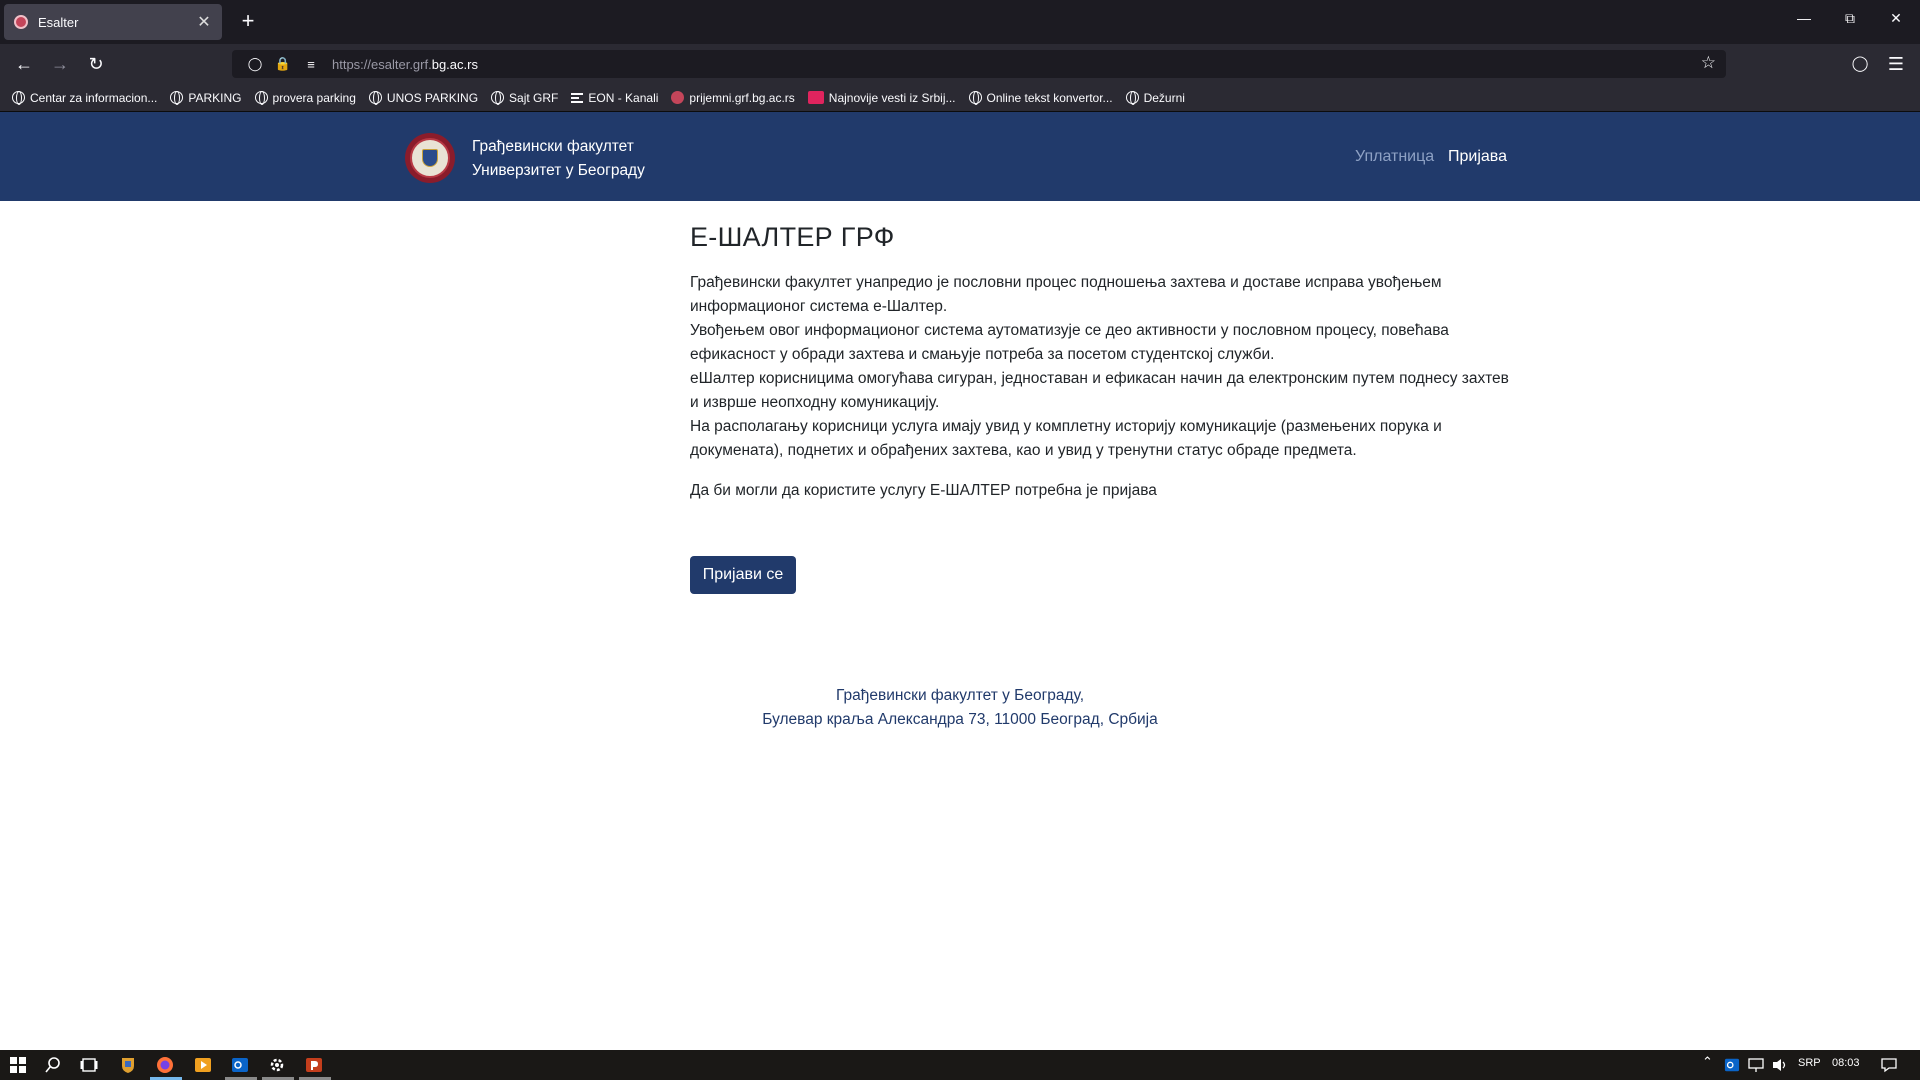 The width and height of the screenshot is (1920, 1080). Describe the element at coordinates (1896, 64) in the screenshot. I see `menu-icon: ☰` at that location.